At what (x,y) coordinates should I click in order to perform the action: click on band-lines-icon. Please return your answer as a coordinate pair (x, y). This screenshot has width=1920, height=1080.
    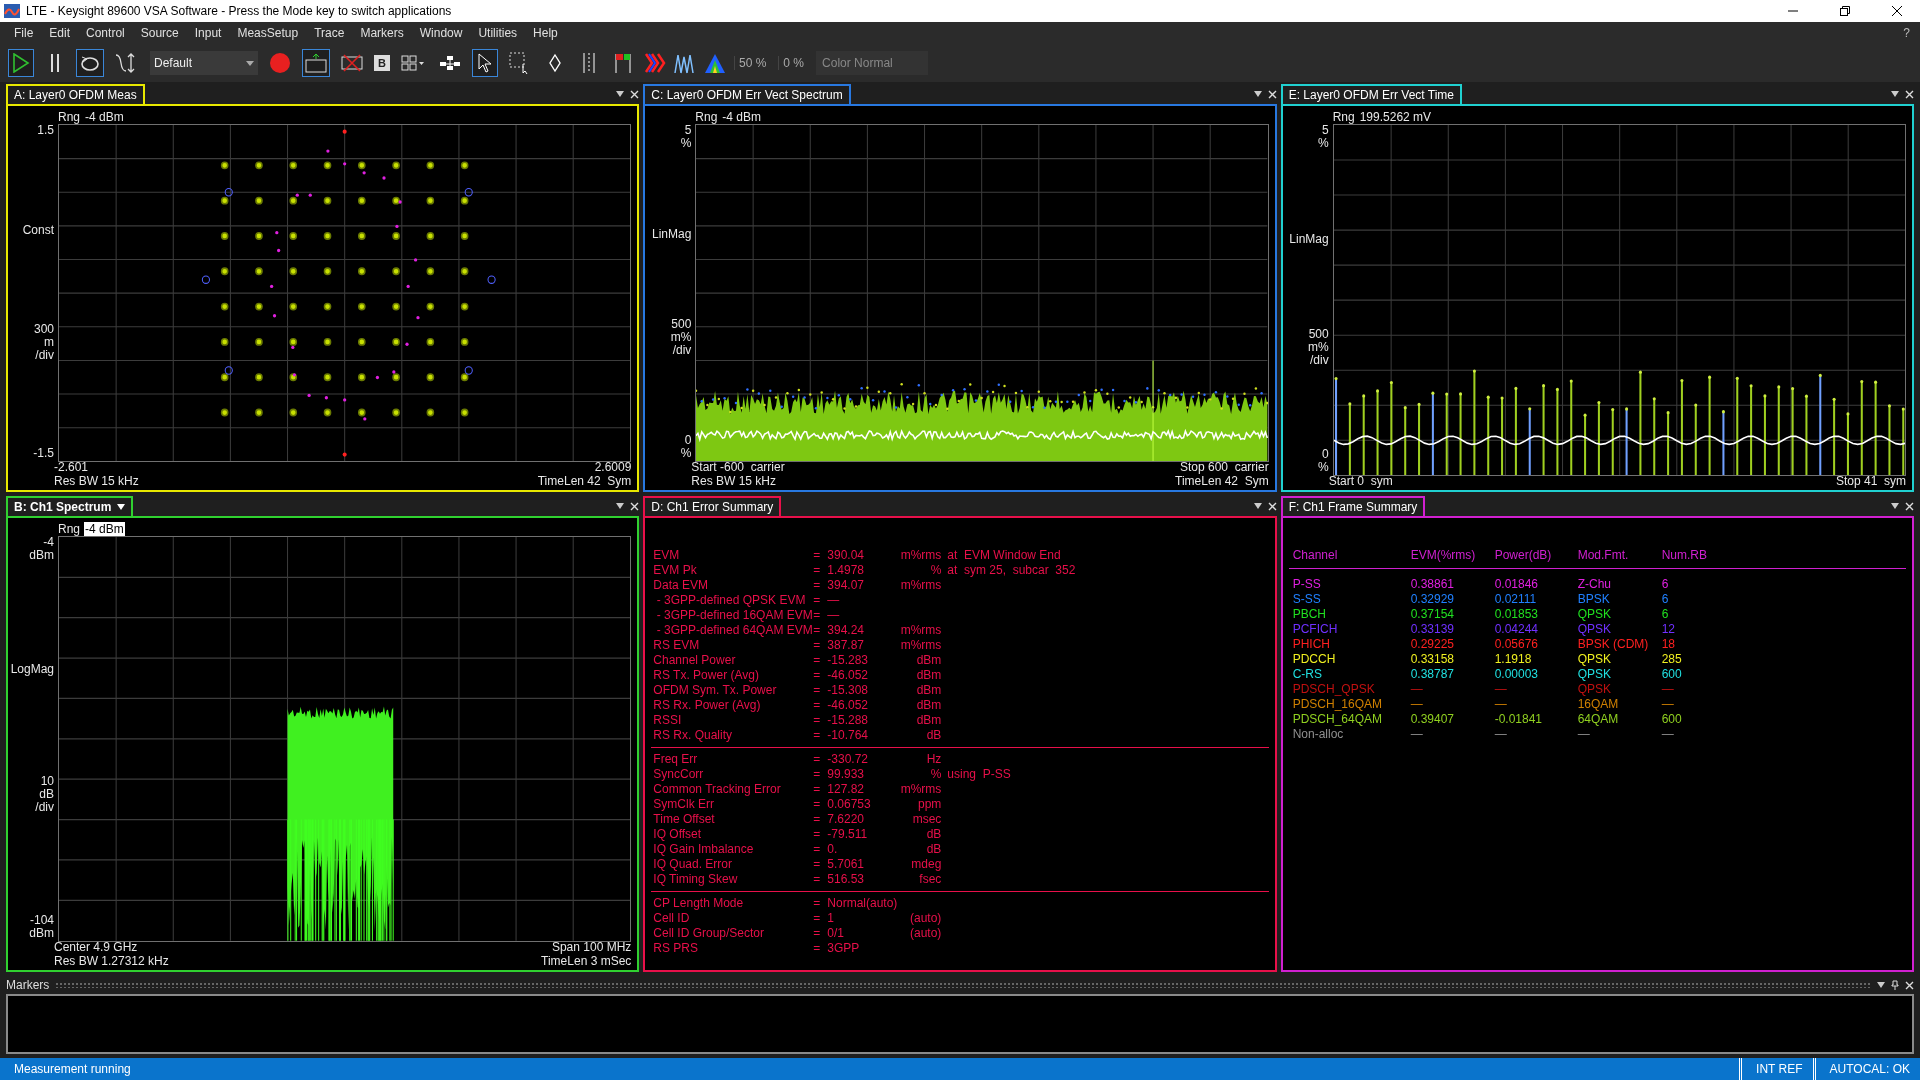
    Looking at the image, I should click on (589, 63).